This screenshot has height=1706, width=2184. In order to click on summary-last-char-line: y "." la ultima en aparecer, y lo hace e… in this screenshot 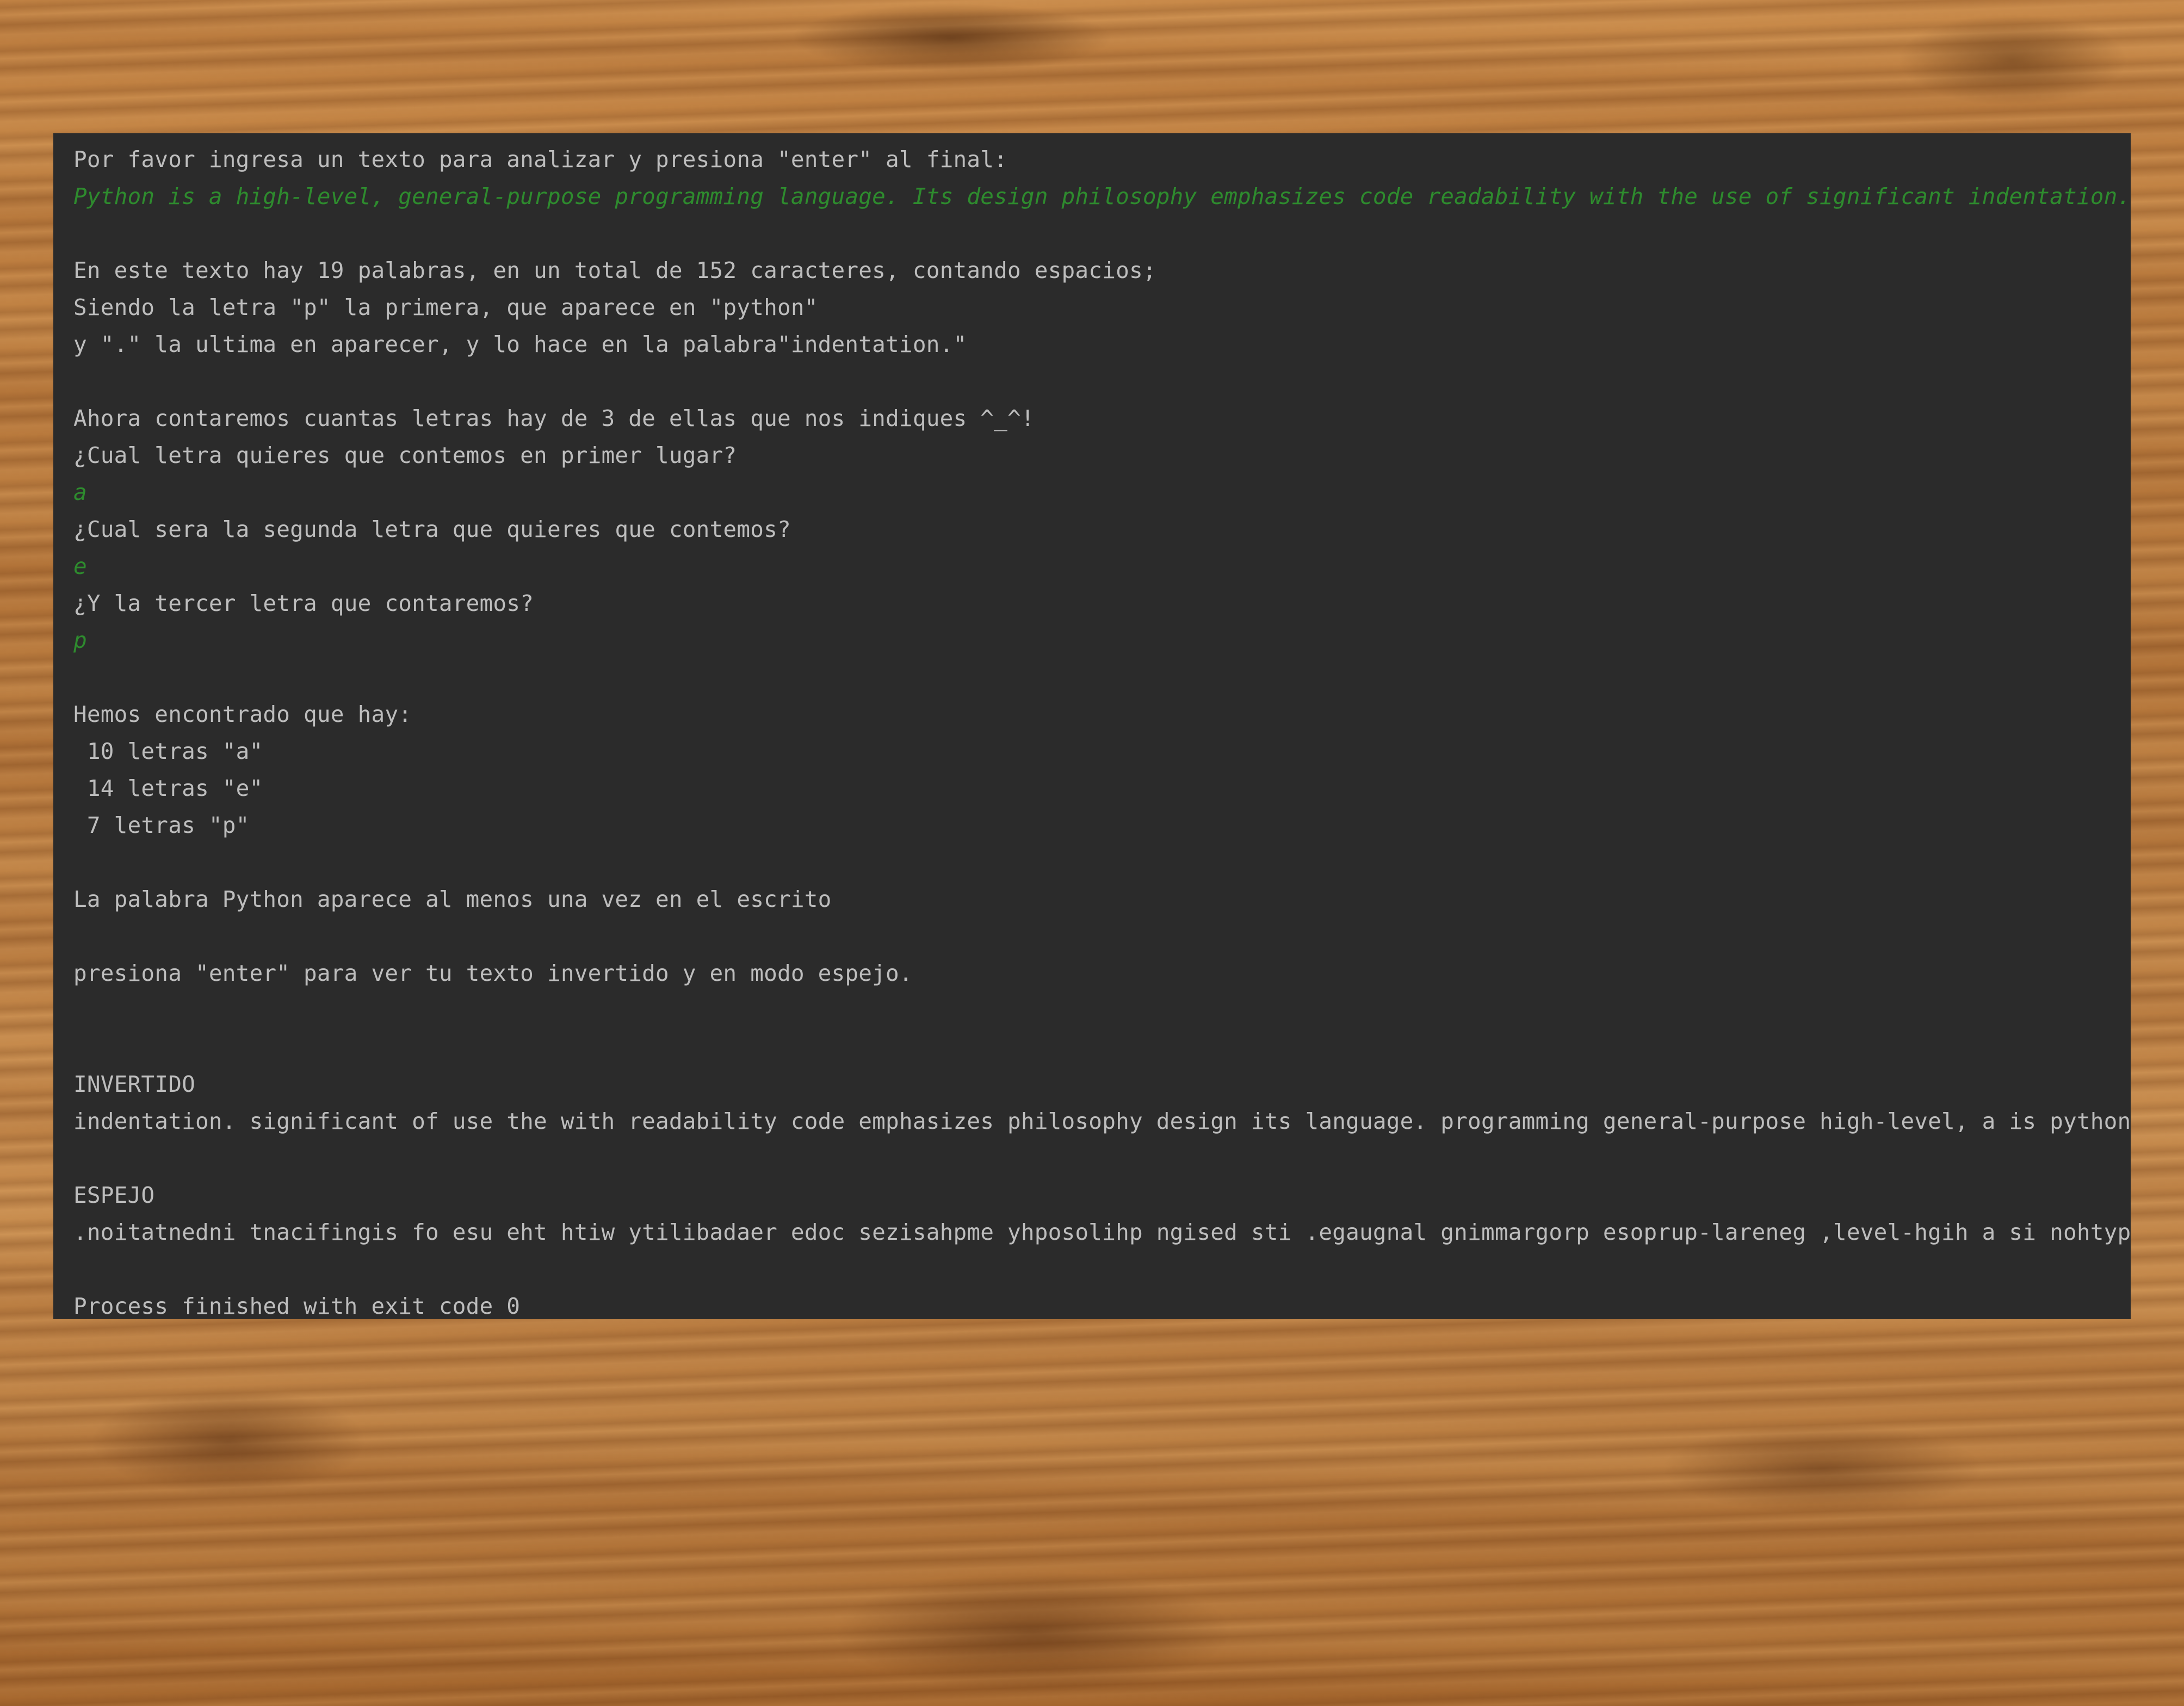, I will do `click(520, 344)`.